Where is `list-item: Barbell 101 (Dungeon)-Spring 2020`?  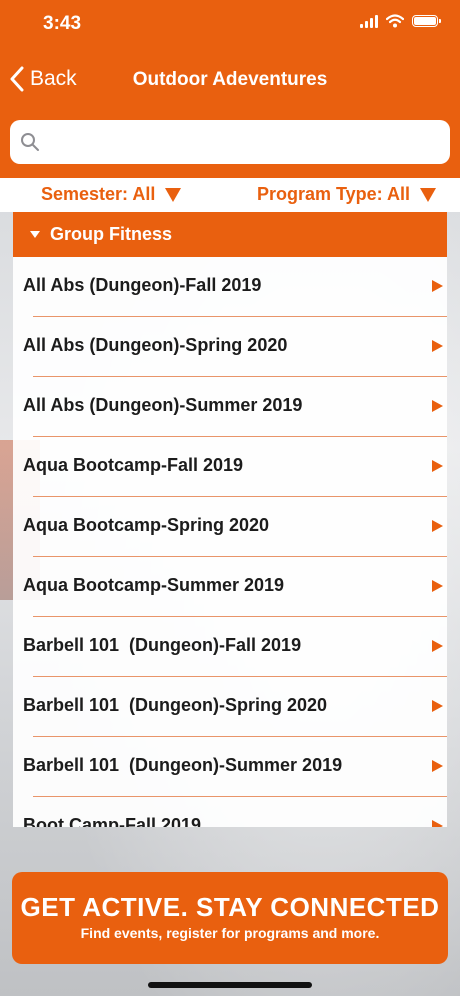
list-item: Barbell 101 (Dungeon)-Spring 2020 is located at coordinates (230, 707).